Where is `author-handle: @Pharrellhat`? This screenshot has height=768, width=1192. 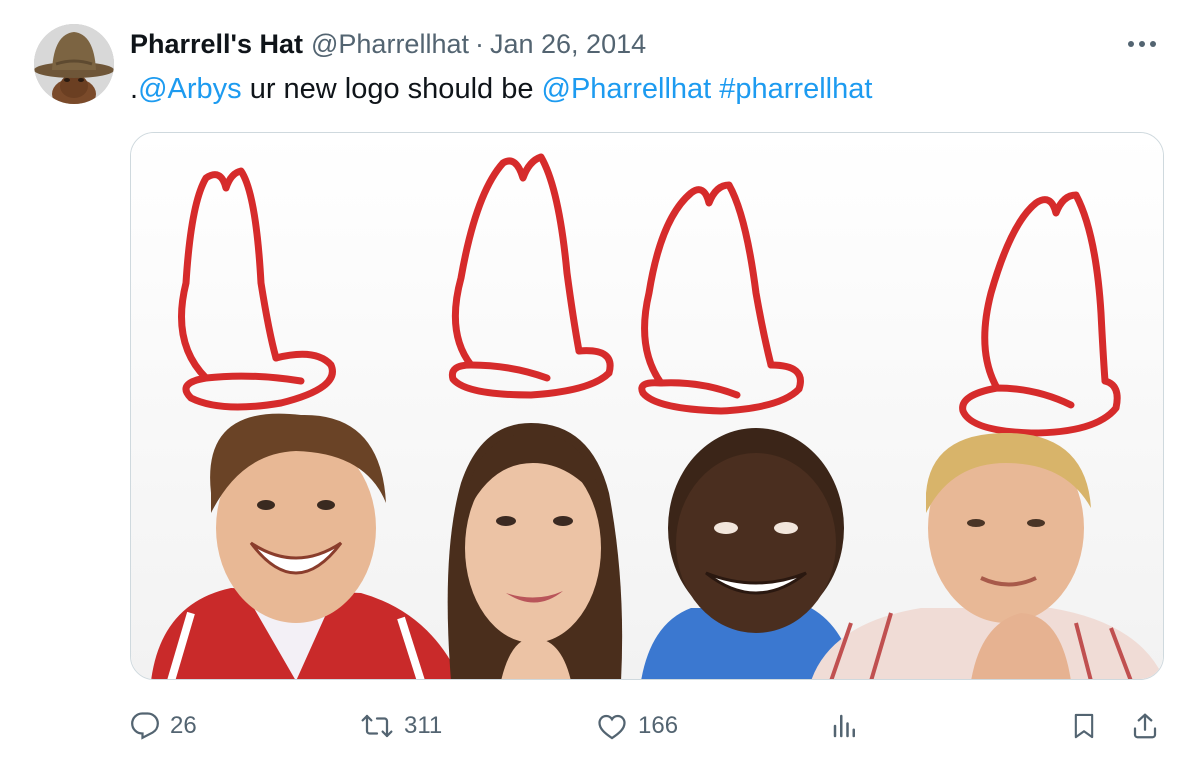 author-handle: @Pharrellhat is located at coordinates (390, 44).